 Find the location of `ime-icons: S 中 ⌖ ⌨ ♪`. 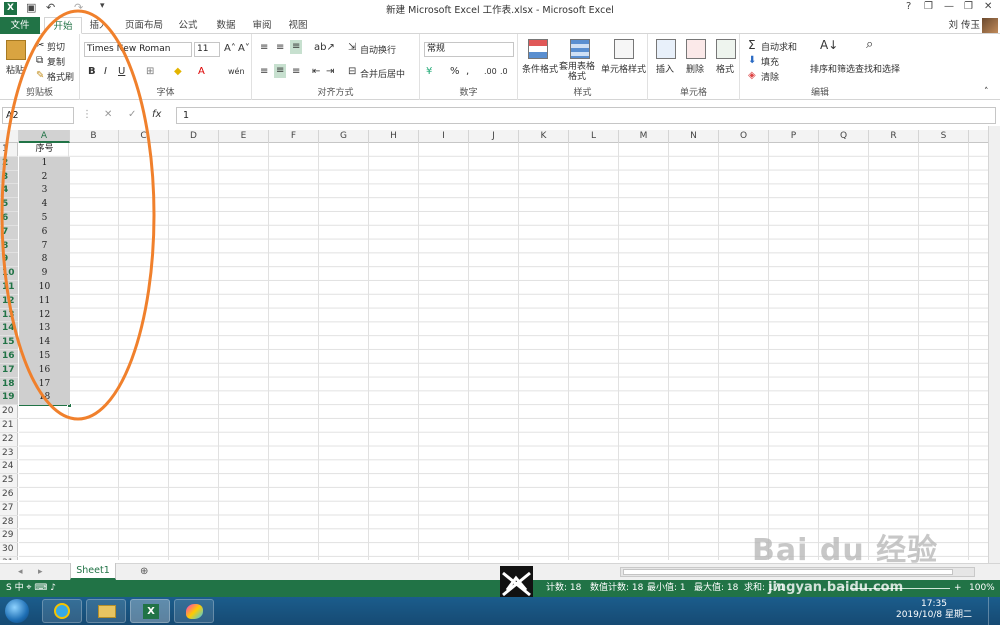

ime-icons: S 中 ⌖ ⌨ ♪ is located at coordinates (31, 588).